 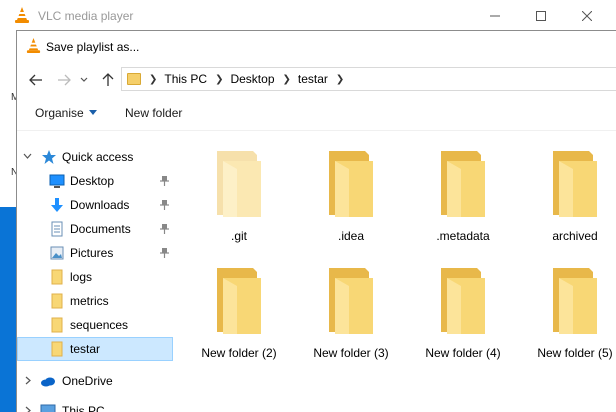 I want to click on sidebar-item-label: testar, so click(x=85, y=349).